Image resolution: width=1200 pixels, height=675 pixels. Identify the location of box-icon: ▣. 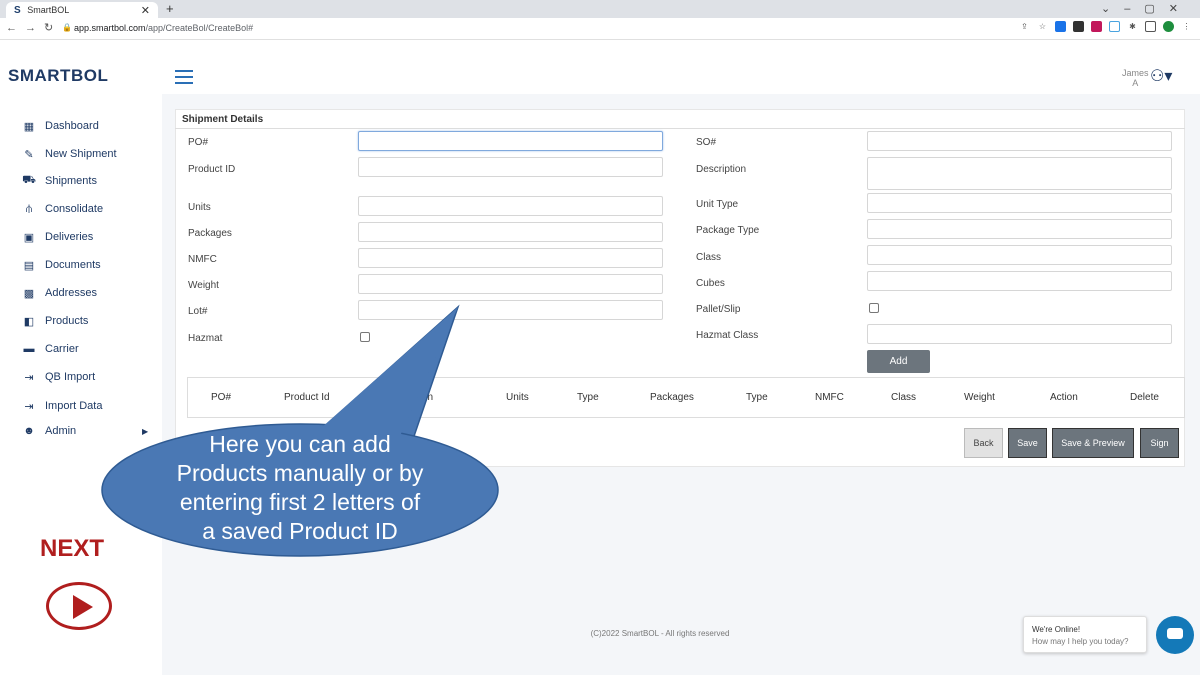
(29, 237).